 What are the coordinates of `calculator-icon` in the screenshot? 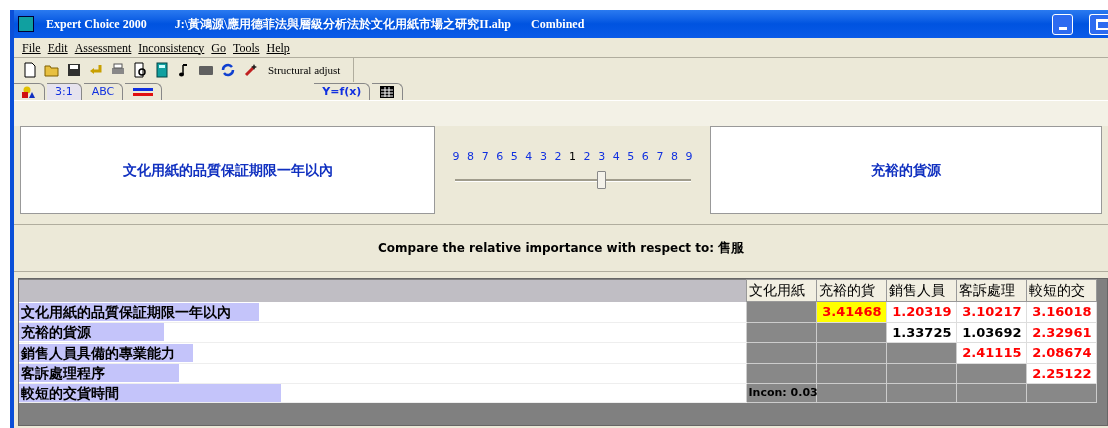 It's located at (162, 70).